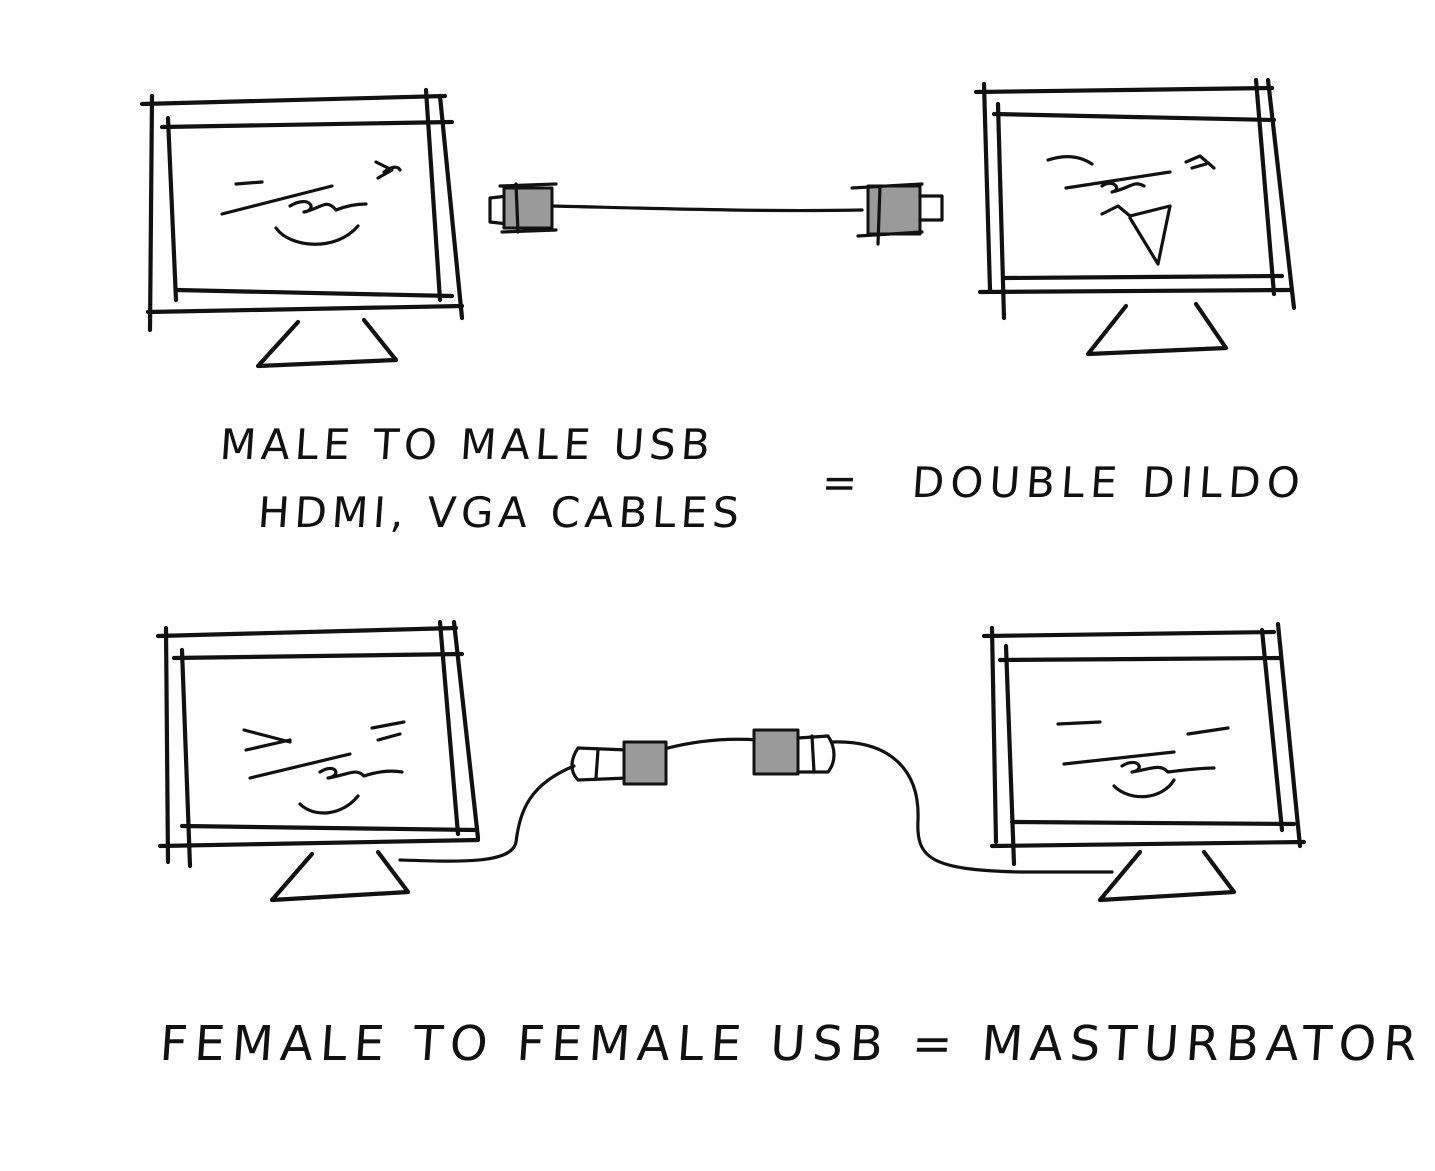  I want to click on caption-female-line: FEMALE TO FEMALE USB = MASTURBATOR, so click(792, 1044).